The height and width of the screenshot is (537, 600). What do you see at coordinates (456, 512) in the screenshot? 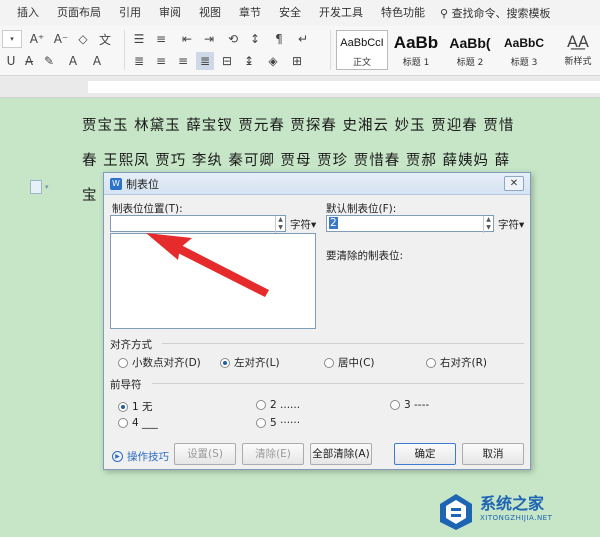
I see `site-logo-icon` at bounding box center [456, 512].